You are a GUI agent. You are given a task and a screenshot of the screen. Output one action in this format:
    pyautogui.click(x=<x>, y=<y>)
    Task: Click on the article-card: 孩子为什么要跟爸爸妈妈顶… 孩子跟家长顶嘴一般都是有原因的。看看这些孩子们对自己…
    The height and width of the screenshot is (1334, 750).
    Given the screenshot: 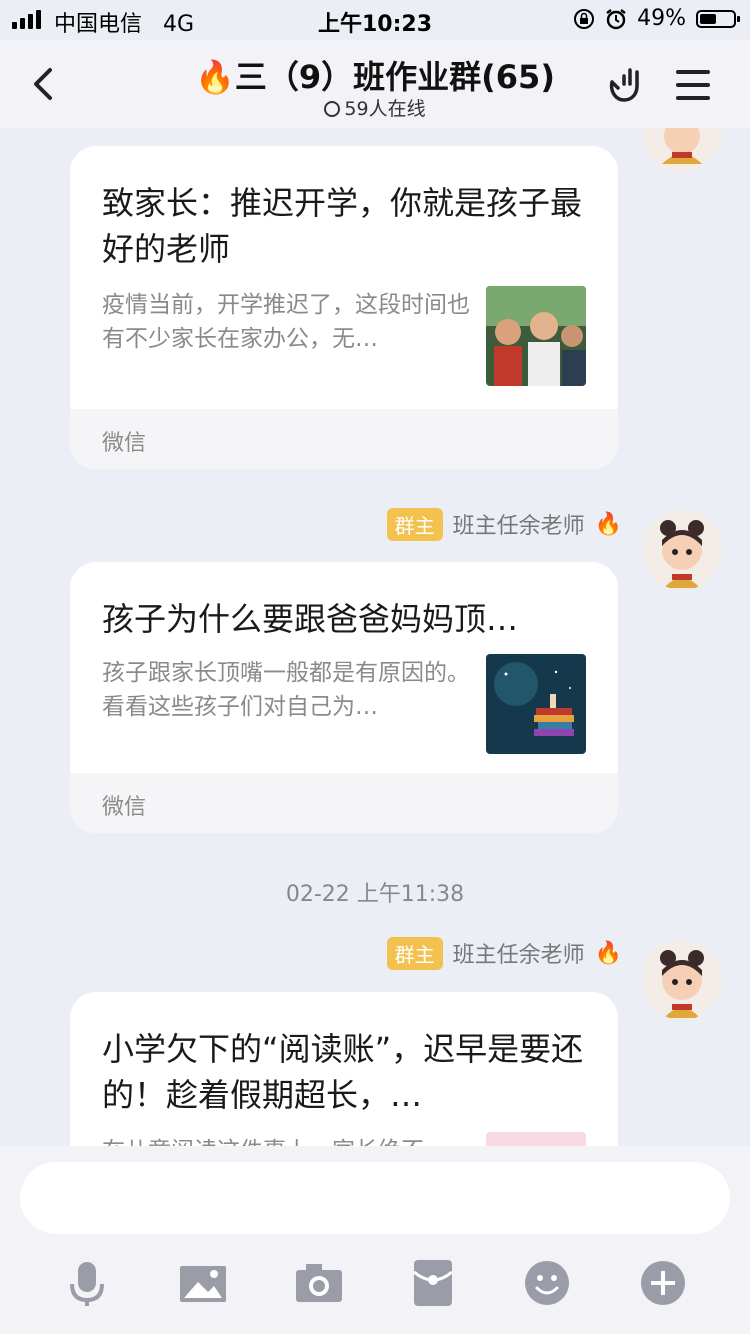 What is the action you would take?
    pyautogui.click(x=344, y=697)
    